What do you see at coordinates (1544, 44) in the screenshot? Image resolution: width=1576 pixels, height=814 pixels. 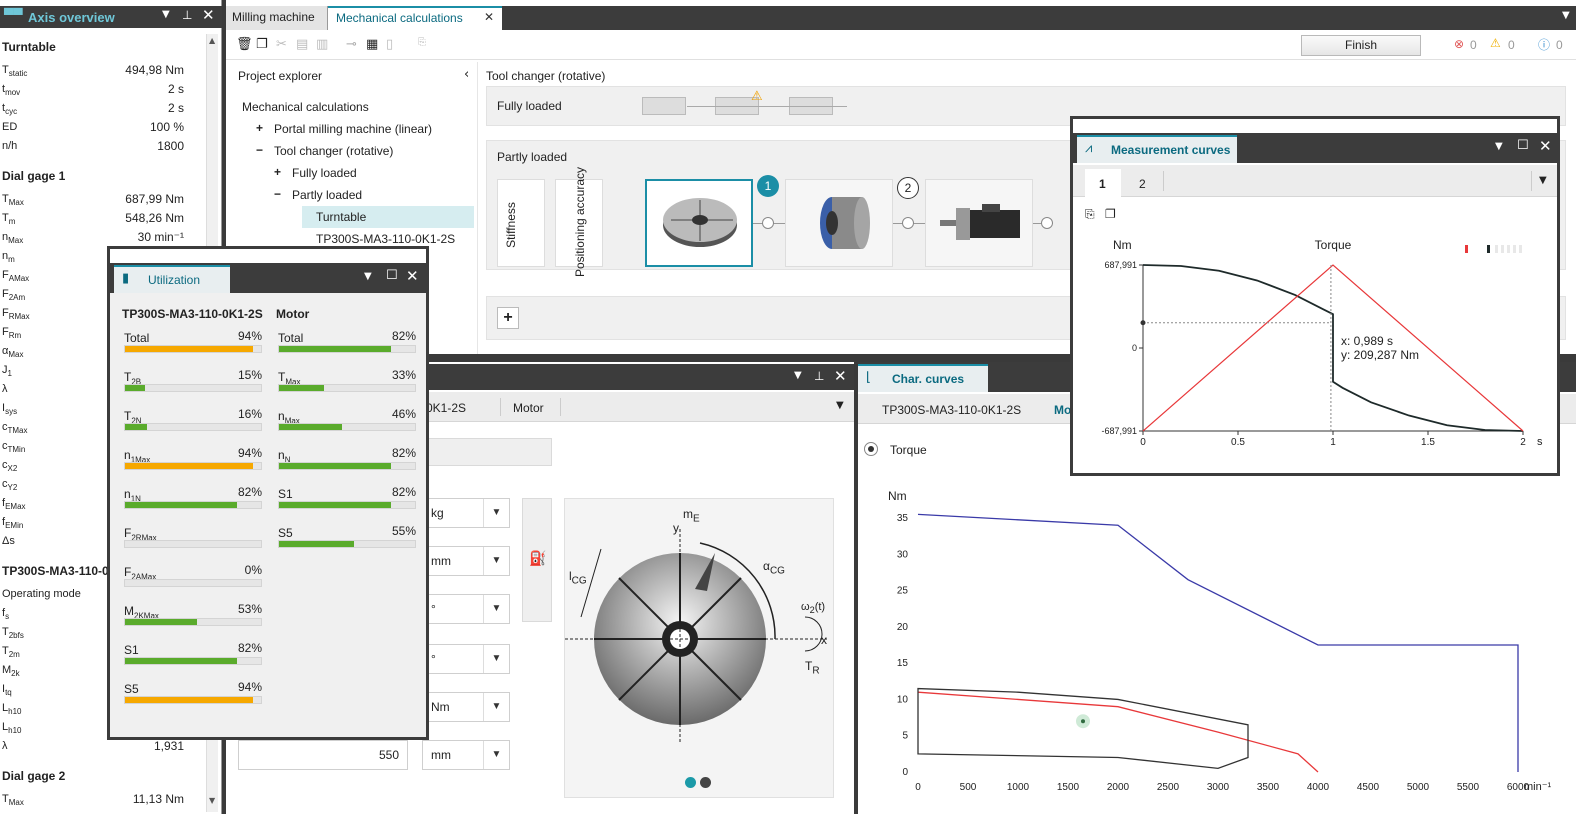 I see `info-icon: ⓘ` at bounding box center [1544, 44].